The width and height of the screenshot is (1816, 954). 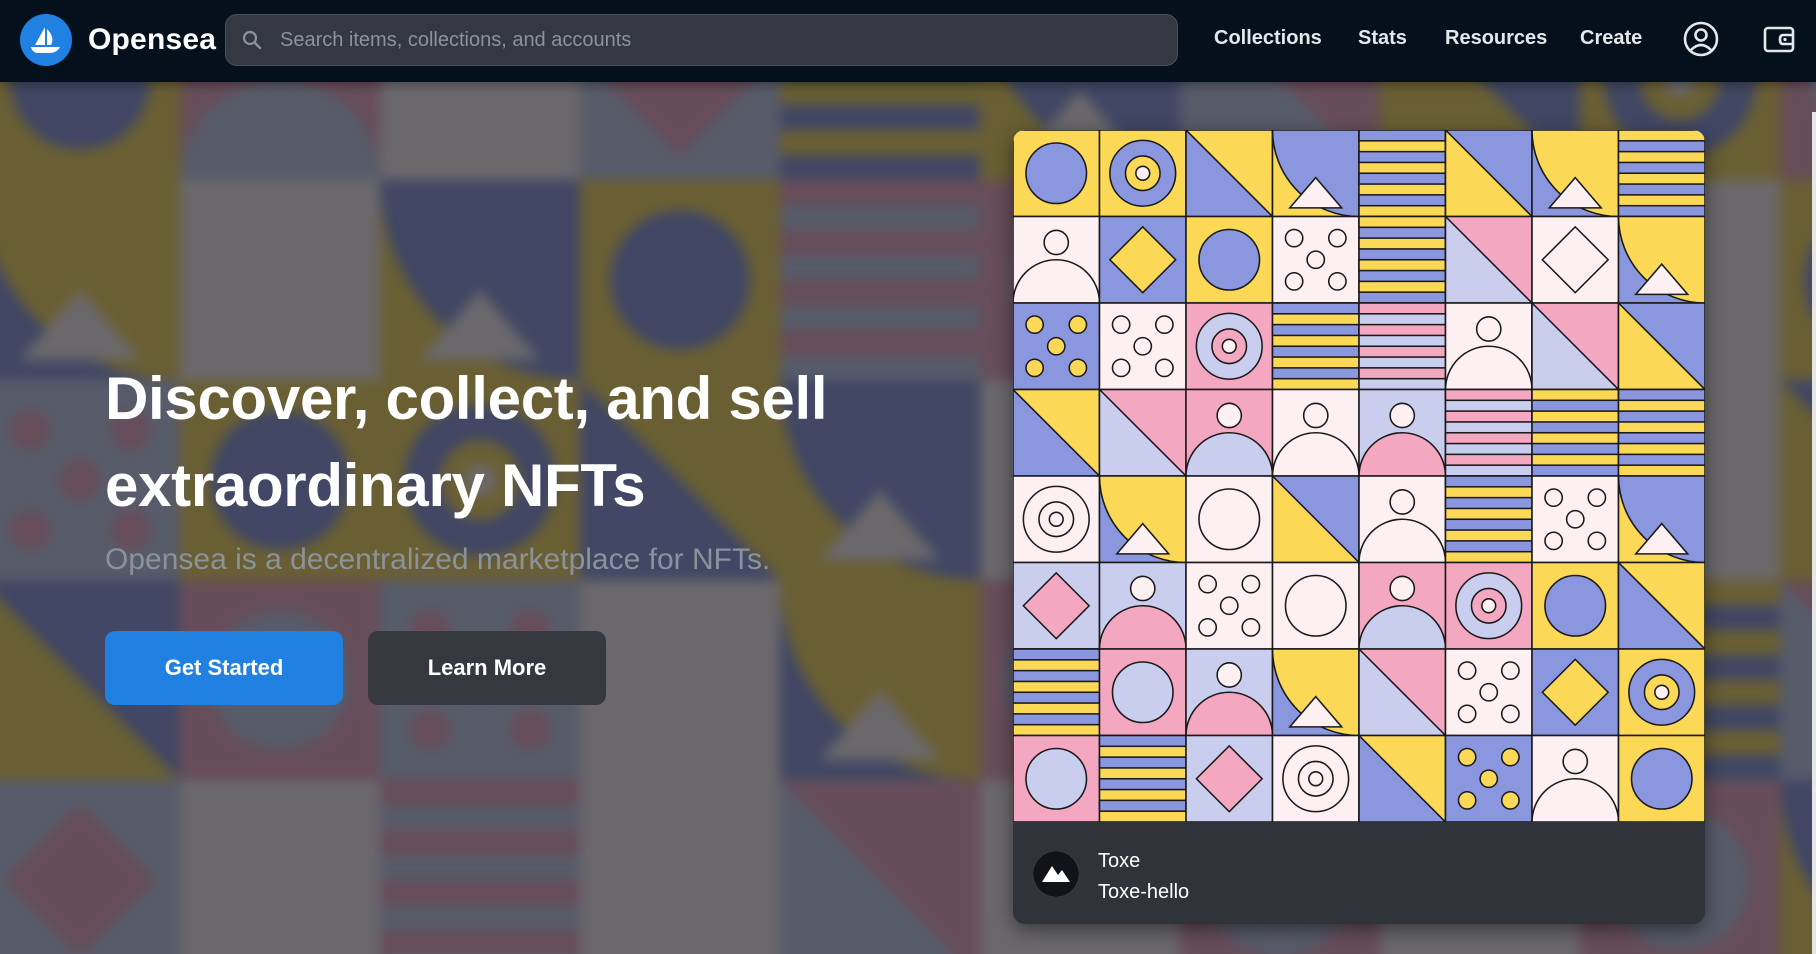 I want to click on search-bar, so click(x=701, y=40).